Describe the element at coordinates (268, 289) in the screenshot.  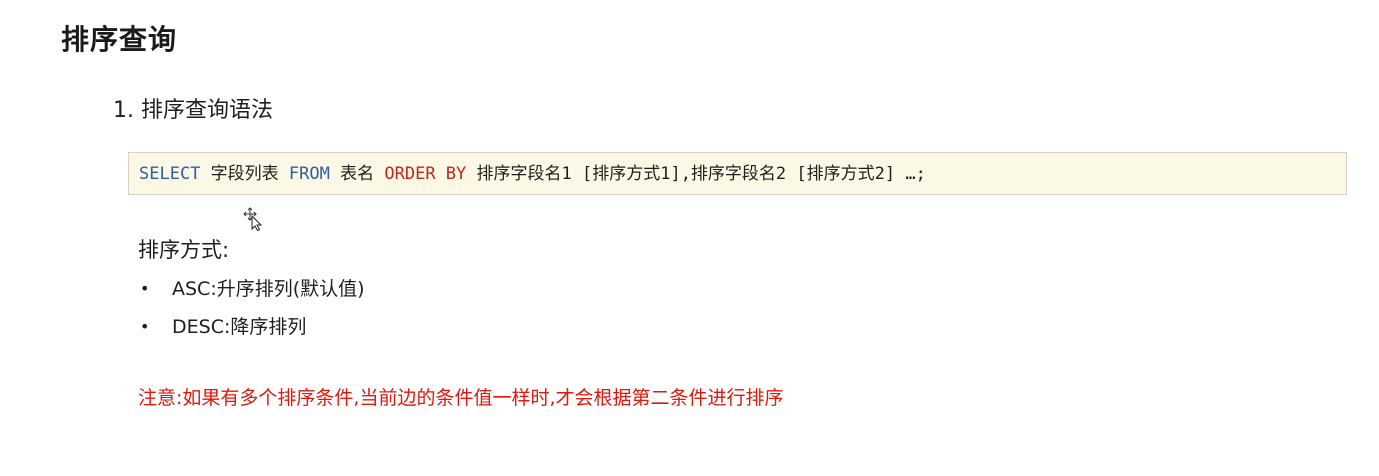
I see `list-item-text: ASC:升序排列(默认值)` at that location.